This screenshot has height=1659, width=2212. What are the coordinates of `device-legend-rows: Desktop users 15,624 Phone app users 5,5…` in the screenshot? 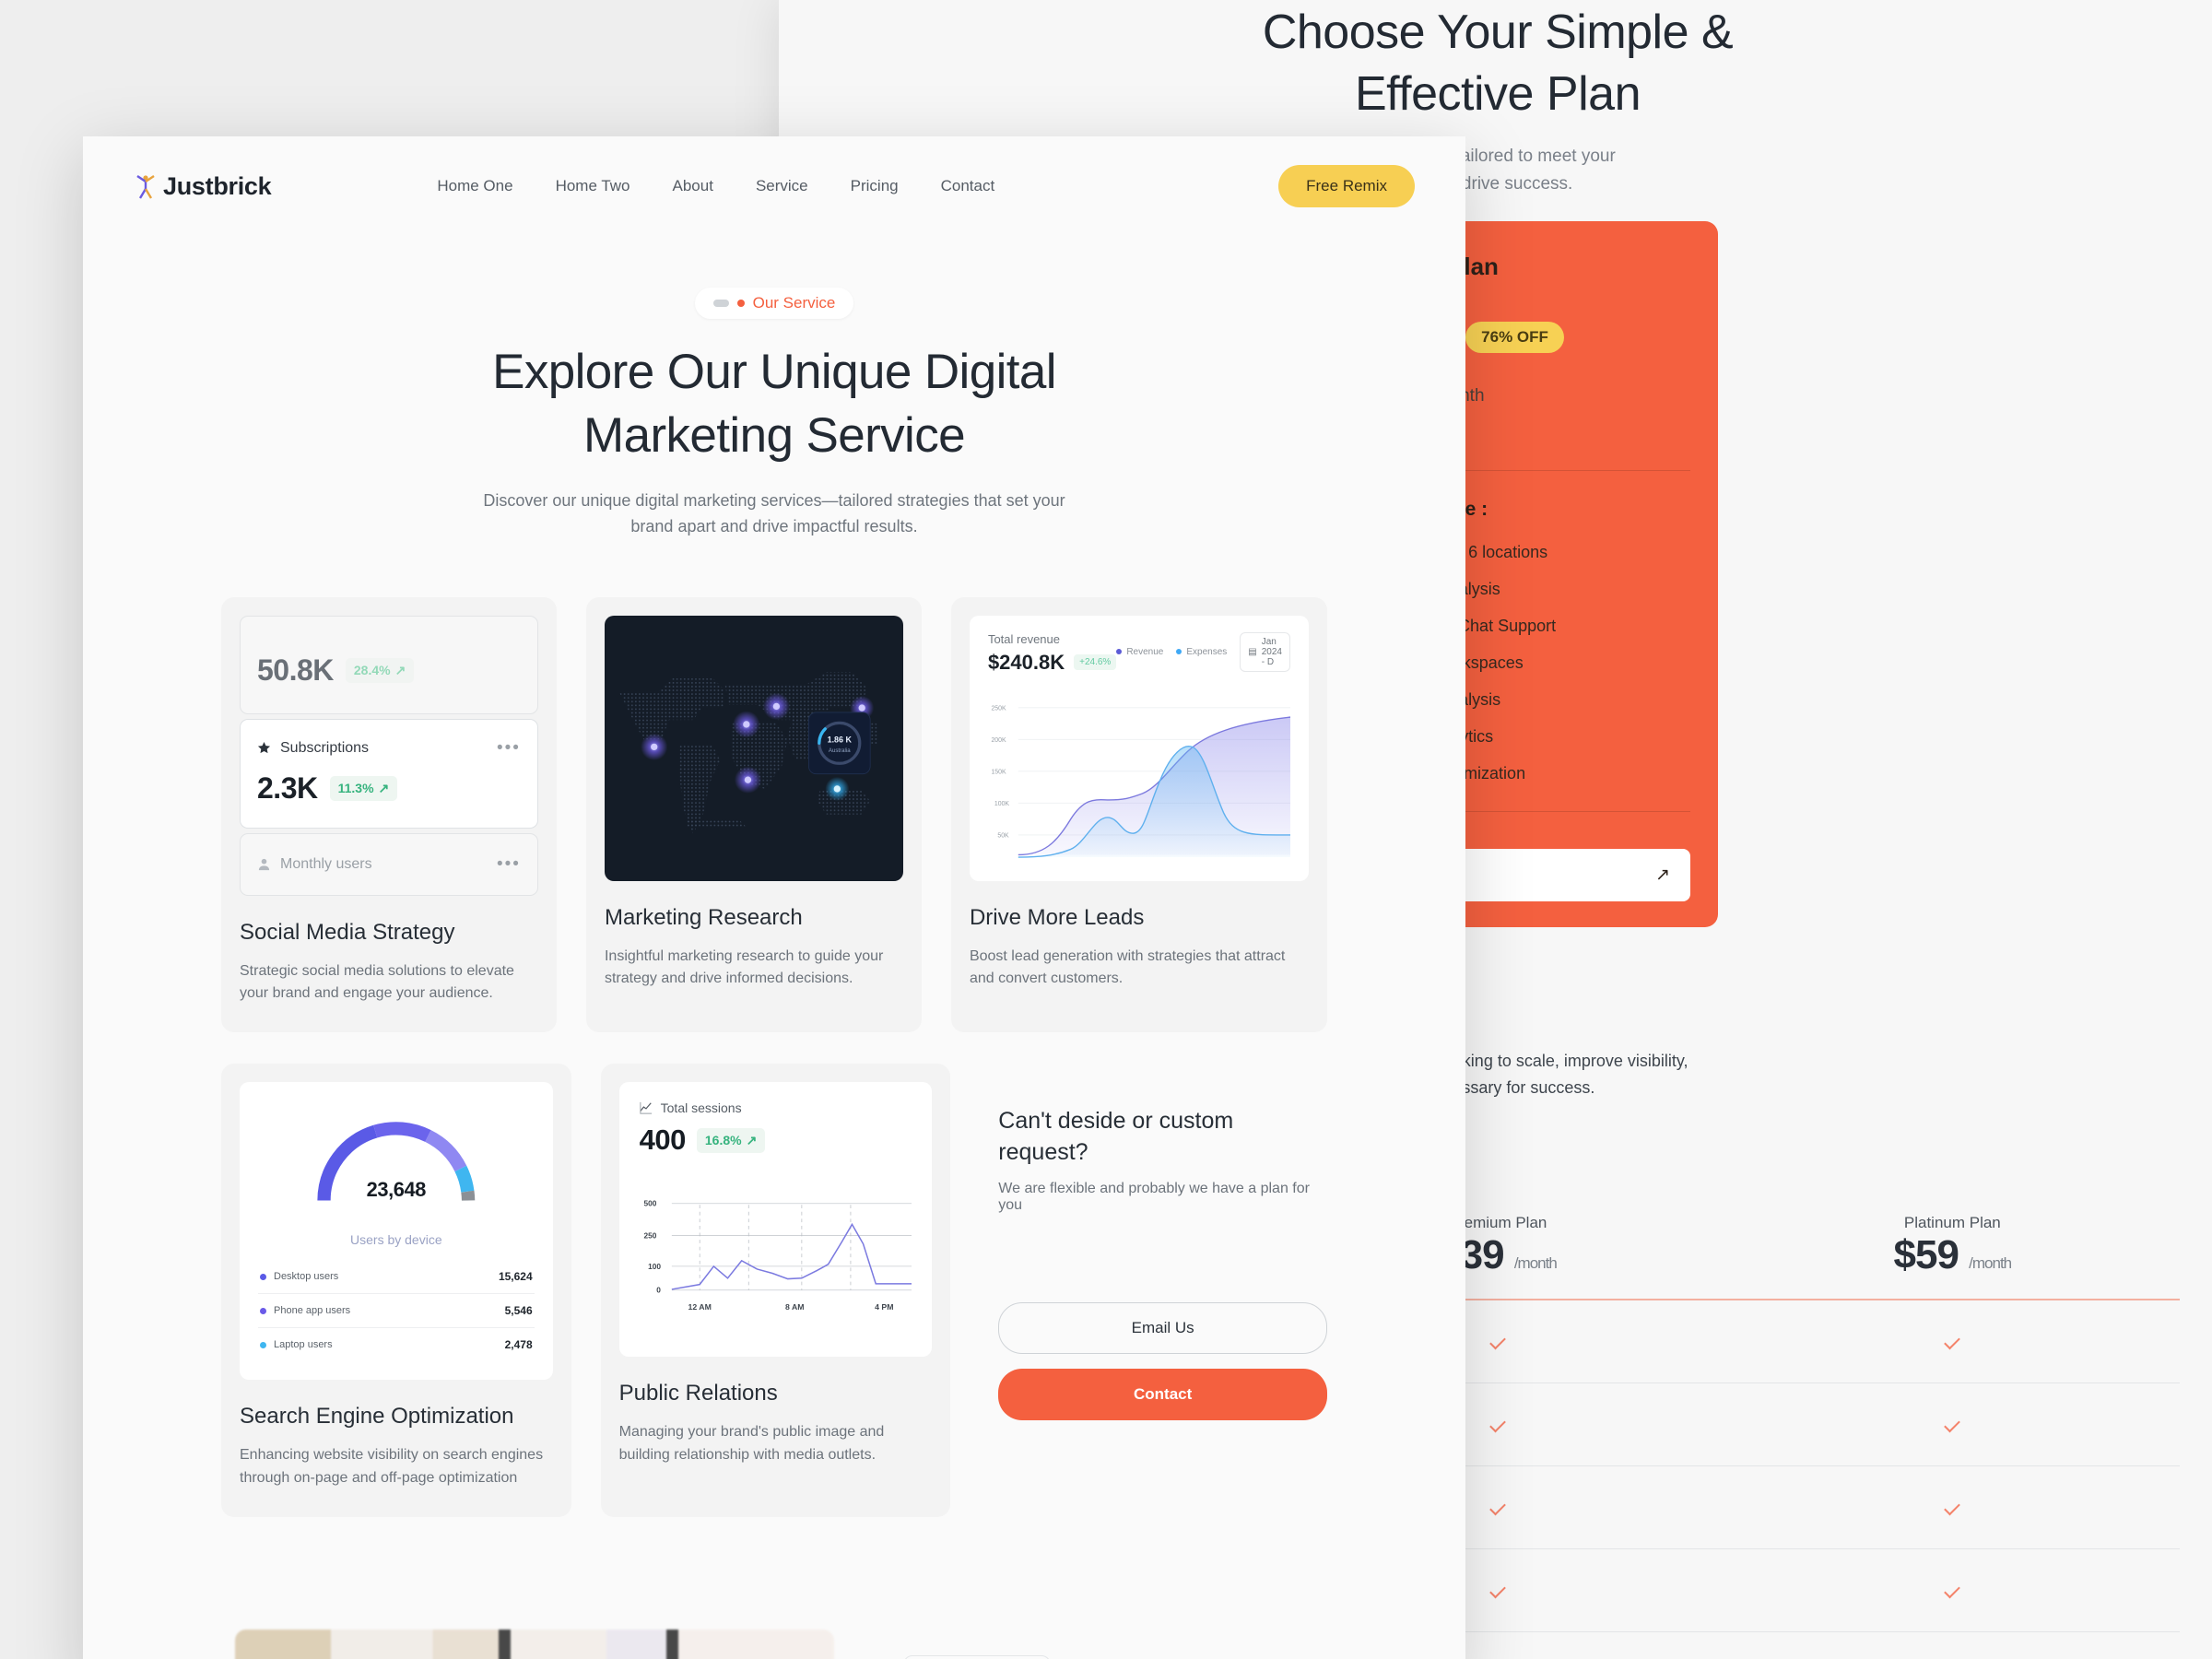 It's located at (396, 1310).